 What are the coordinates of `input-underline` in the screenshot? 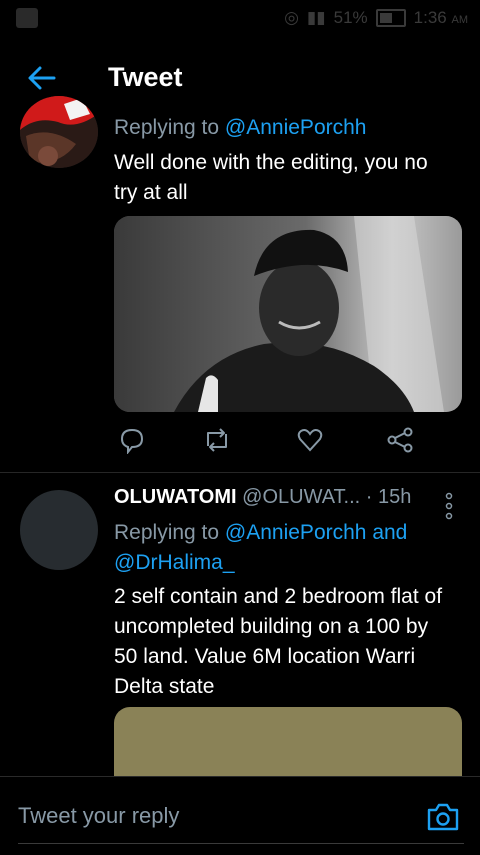 It's located at (241, 843).